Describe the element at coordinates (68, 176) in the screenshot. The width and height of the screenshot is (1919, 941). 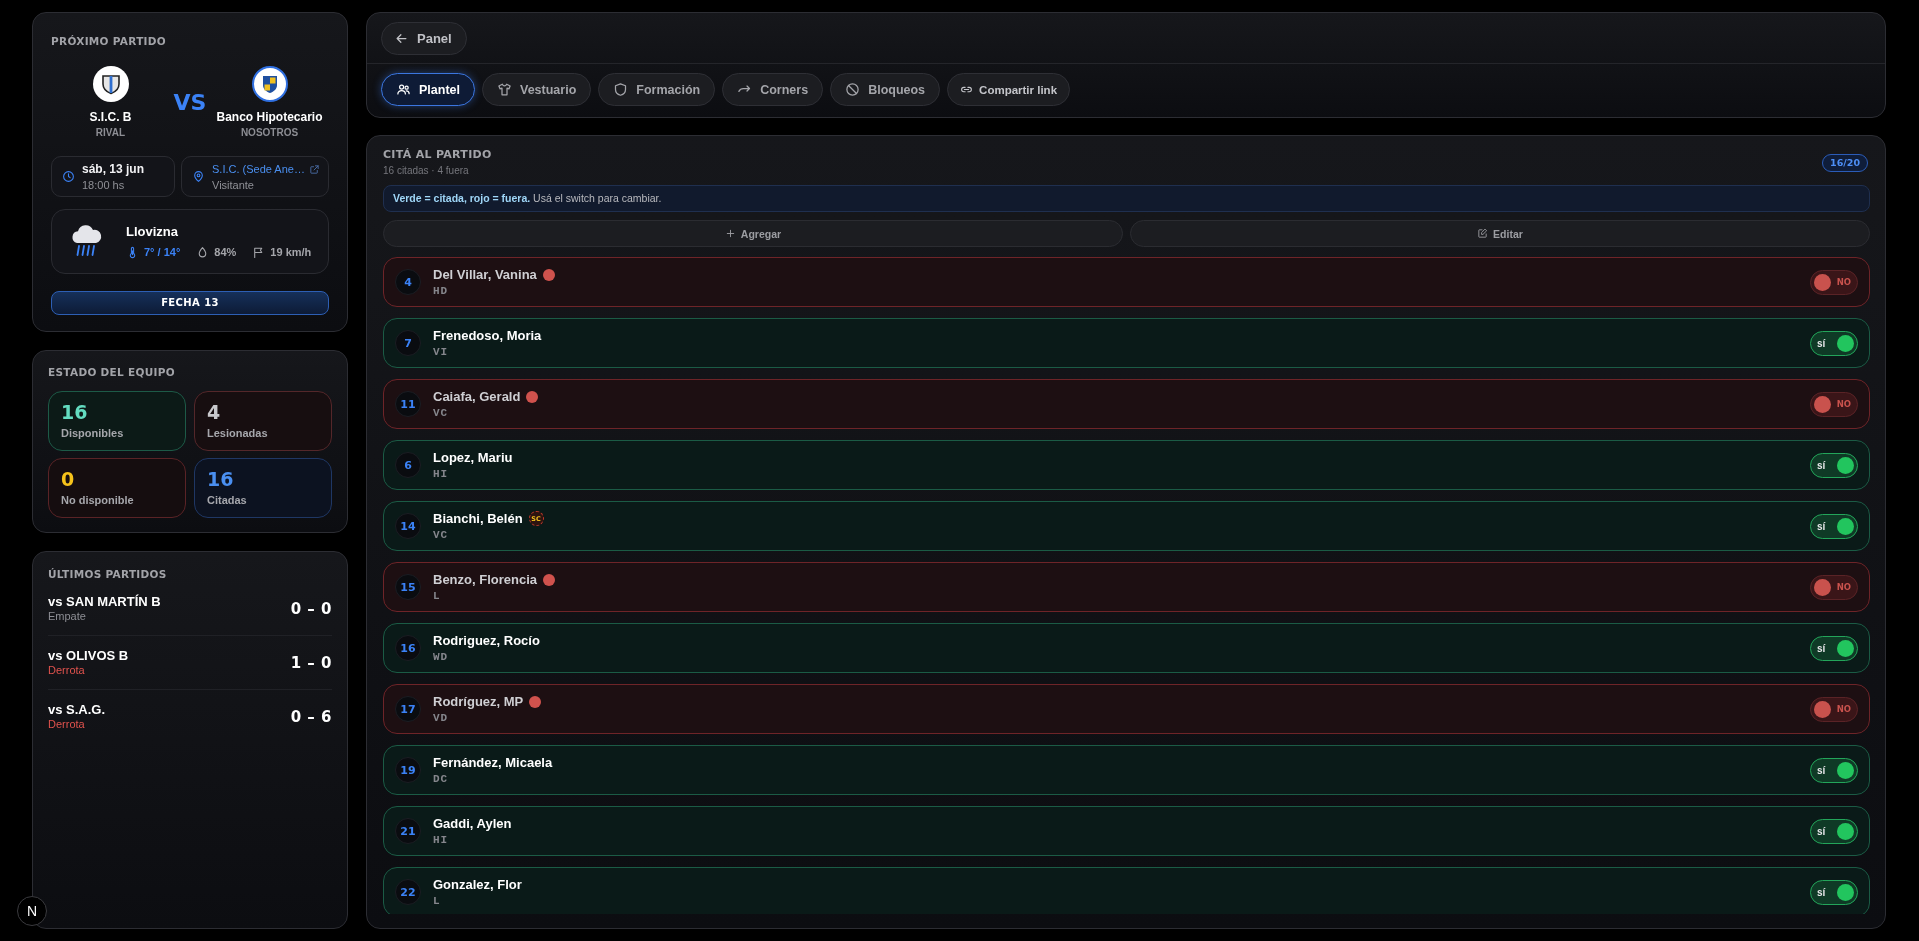
I see `clock-icon` at that location.